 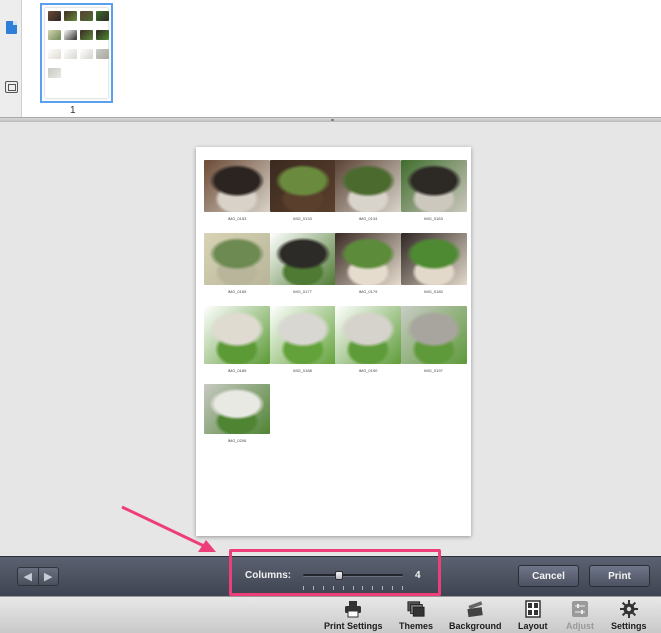 I want to click on toolbar-themes-button: Themes, so click(x=416, y=616).